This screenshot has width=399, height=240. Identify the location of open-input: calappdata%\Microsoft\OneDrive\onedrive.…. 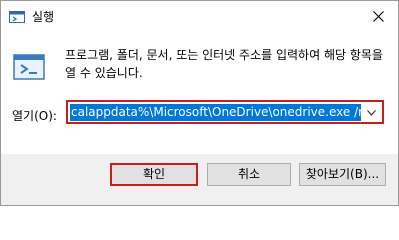
(215, 112).